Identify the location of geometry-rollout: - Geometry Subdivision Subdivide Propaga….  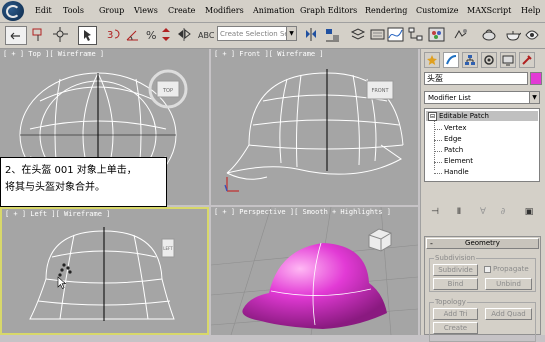
(482, 289).